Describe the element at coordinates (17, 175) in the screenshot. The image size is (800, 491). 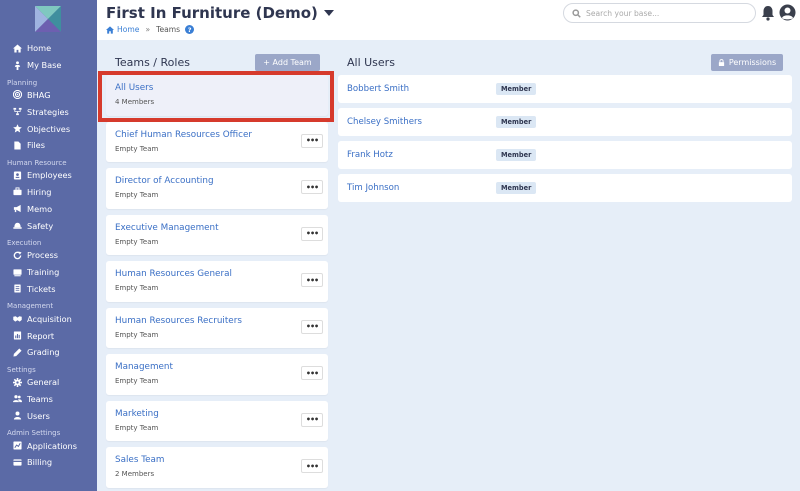
I see `id-card-icon` at that location.